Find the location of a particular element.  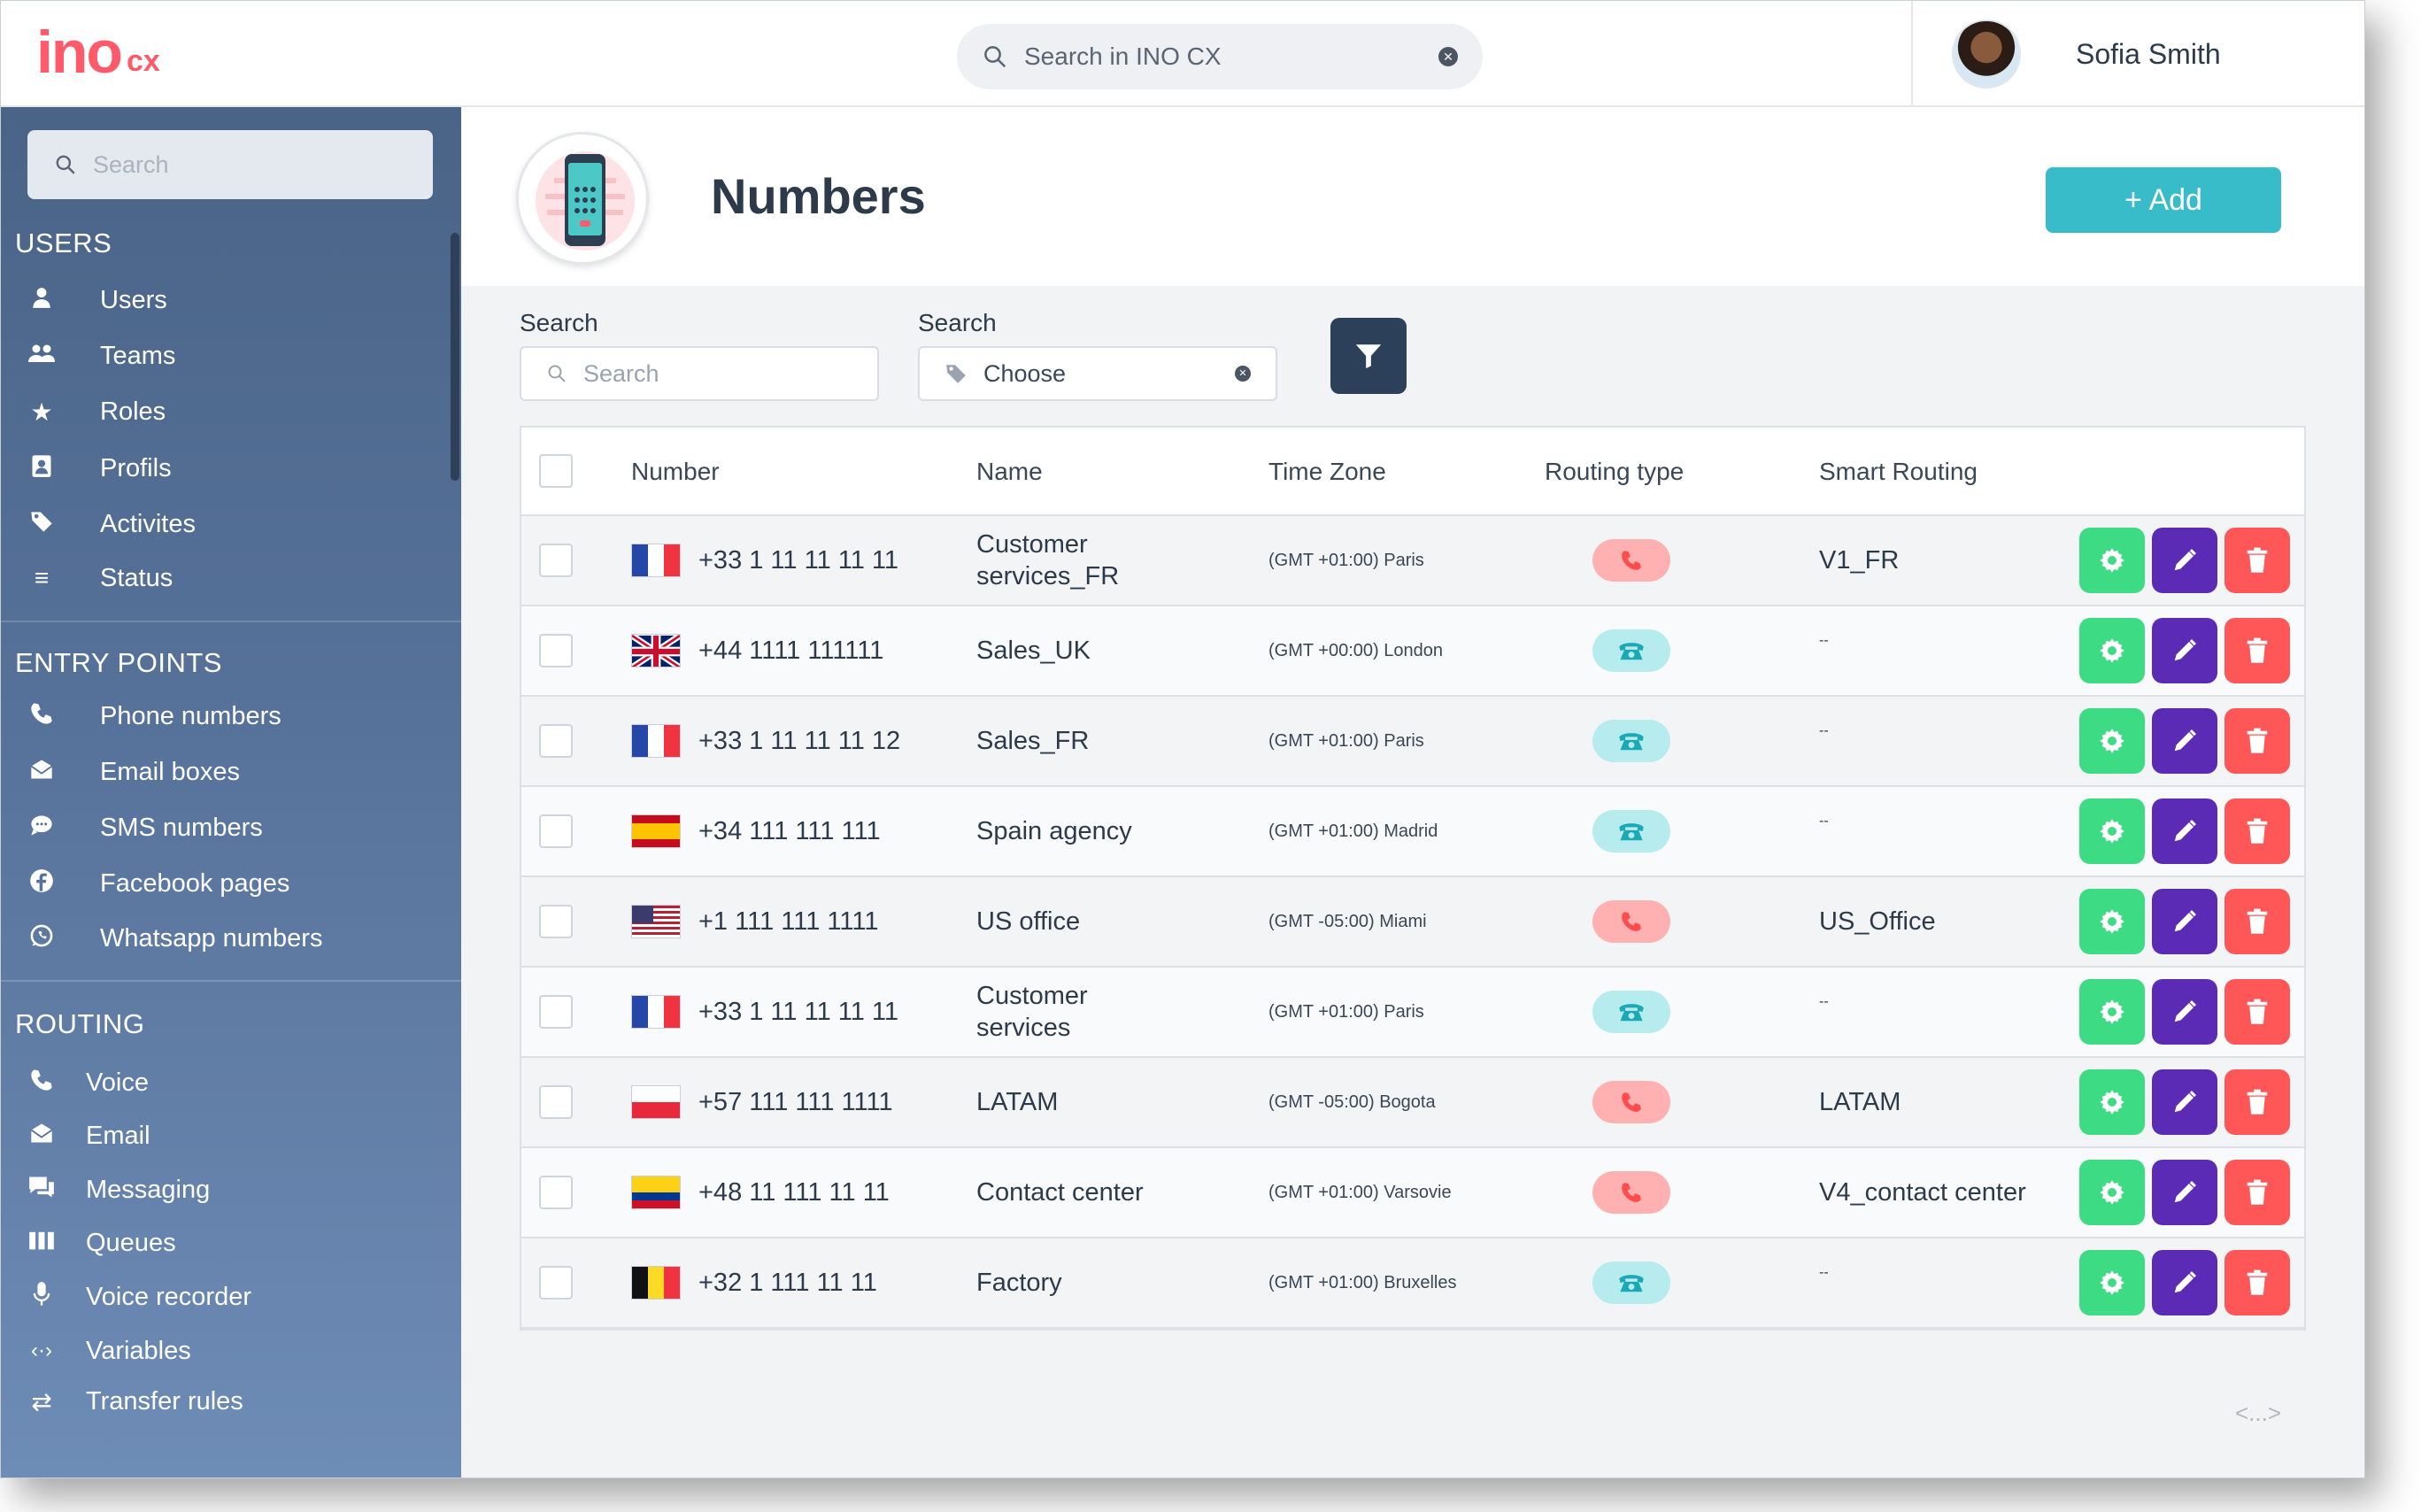

sidebar-item-profils: Profils is located at coordinates (222, 468).